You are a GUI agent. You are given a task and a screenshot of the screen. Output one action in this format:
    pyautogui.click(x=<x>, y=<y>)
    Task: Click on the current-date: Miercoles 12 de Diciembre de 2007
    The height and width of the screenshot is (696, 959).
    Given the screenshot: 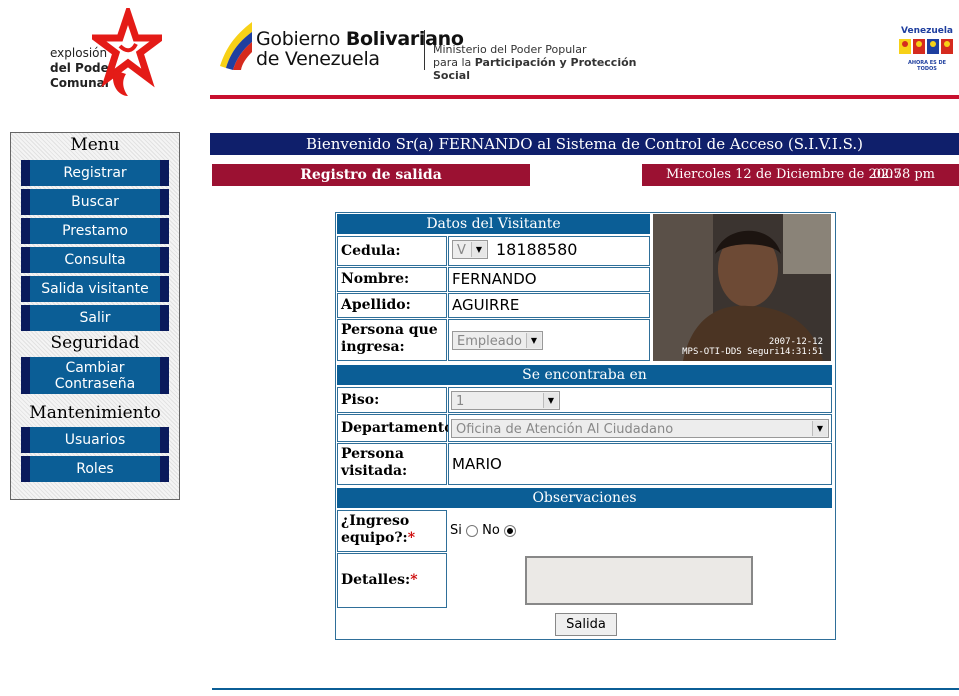 What is the action you would take?
    pyautogui.click(x=784, y=174)
    